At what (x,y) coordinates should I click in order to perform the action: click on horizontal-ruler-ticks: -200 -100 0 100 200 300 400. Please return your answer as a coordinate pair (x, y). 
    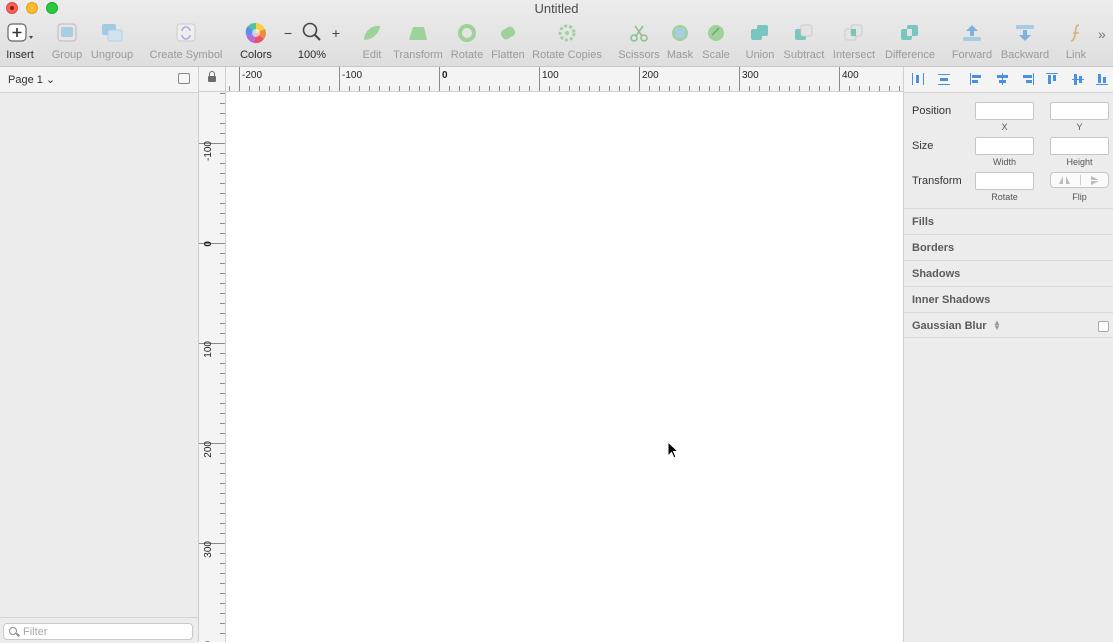
    Looking at the image, I should click on (564, 79).